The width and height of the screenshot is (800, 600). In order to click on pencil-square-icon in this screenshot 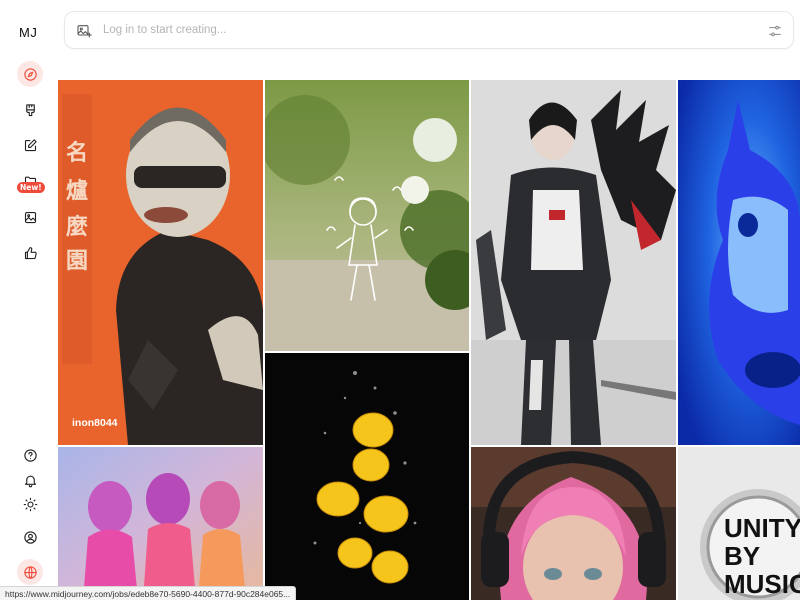, I will do `click(30, 144)`.